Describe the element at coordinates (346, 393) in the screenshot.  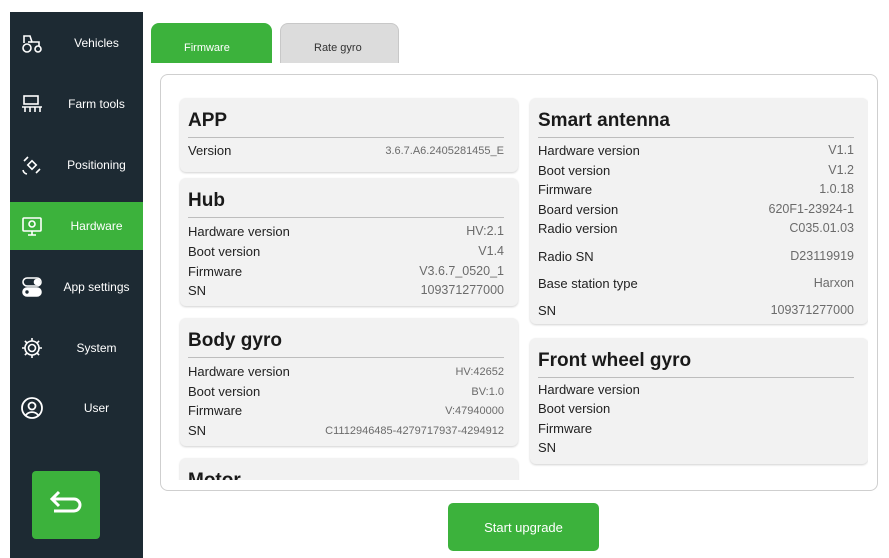
I see `info-row: Boot version BV:1.0` at that location.